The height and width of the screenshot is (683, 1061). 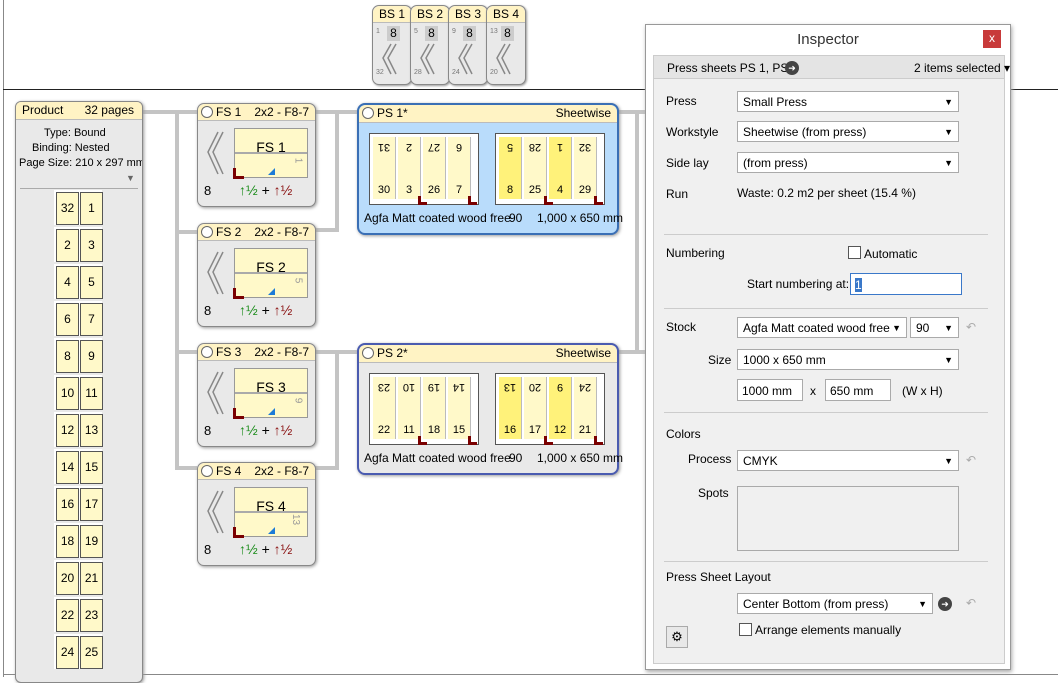 I want to click on fold-sheet-label: FS 1, so click(x=271, y=147).